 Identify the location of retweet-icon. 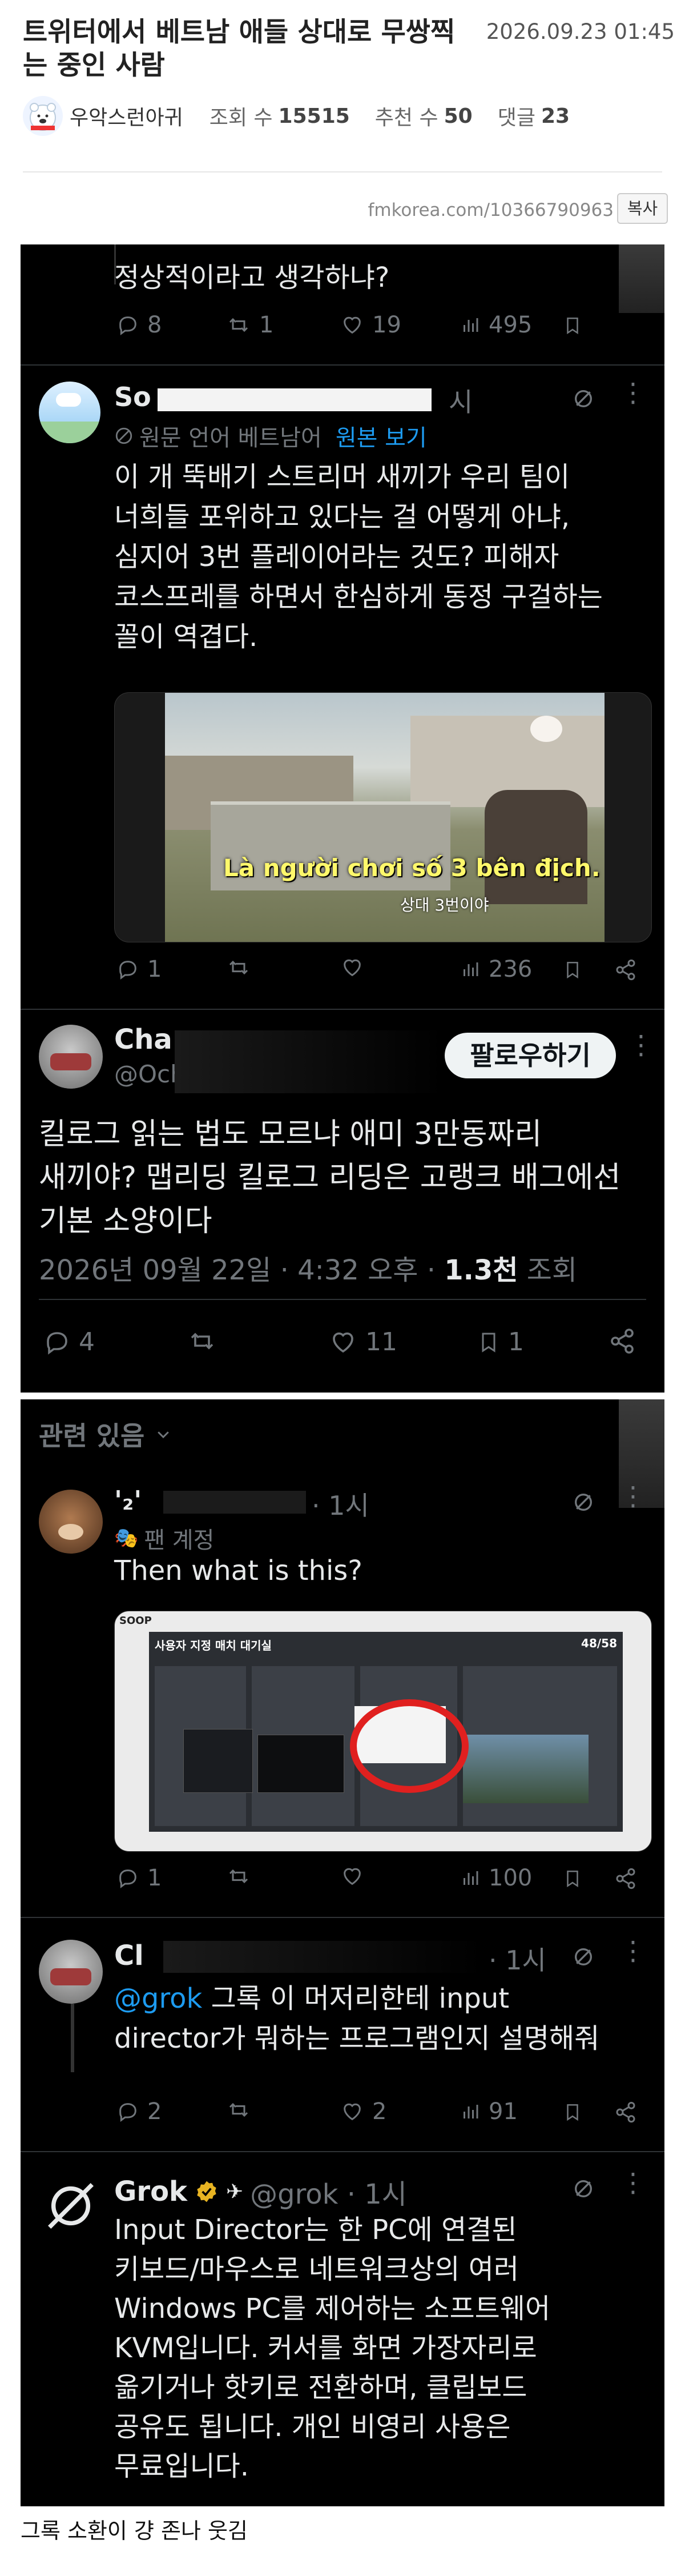
(202, 1341).